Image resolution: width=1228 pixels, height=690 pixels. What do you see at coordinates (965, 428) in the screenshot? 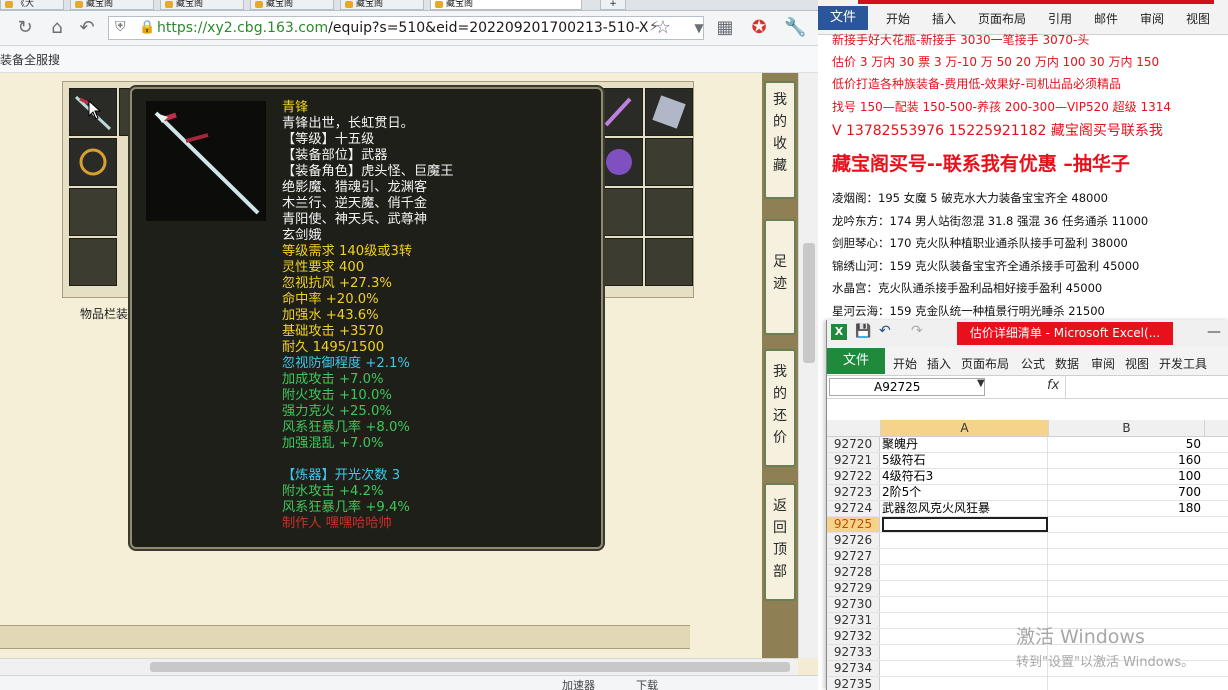
I see `column-header-a: A` at bounding box center [965, 428].